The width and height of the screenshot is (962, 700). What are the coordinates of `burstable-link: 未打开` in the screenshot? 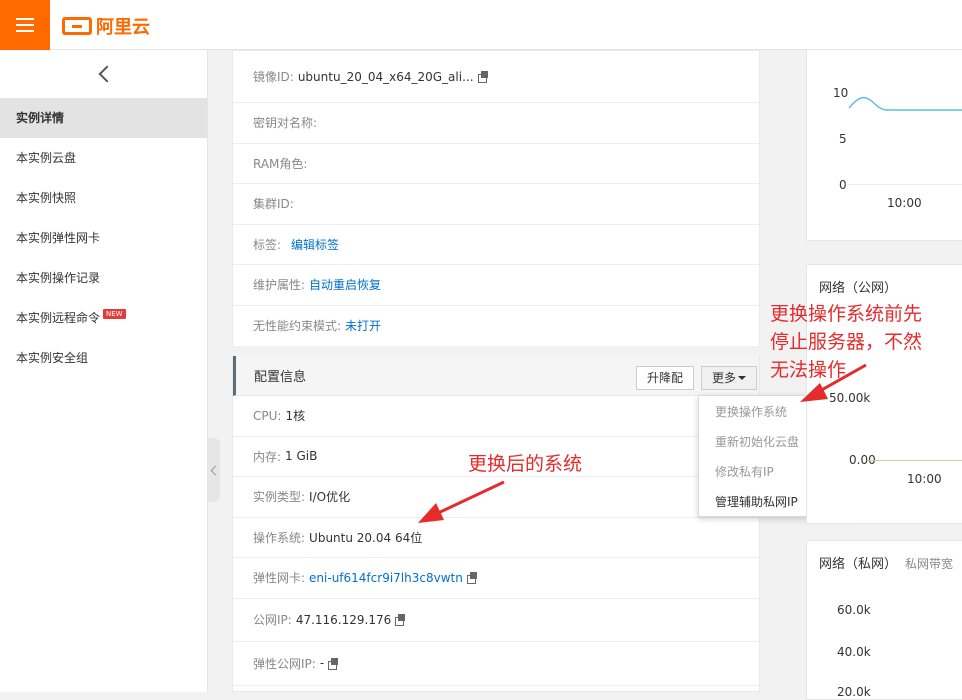 It's located at (363, 325).